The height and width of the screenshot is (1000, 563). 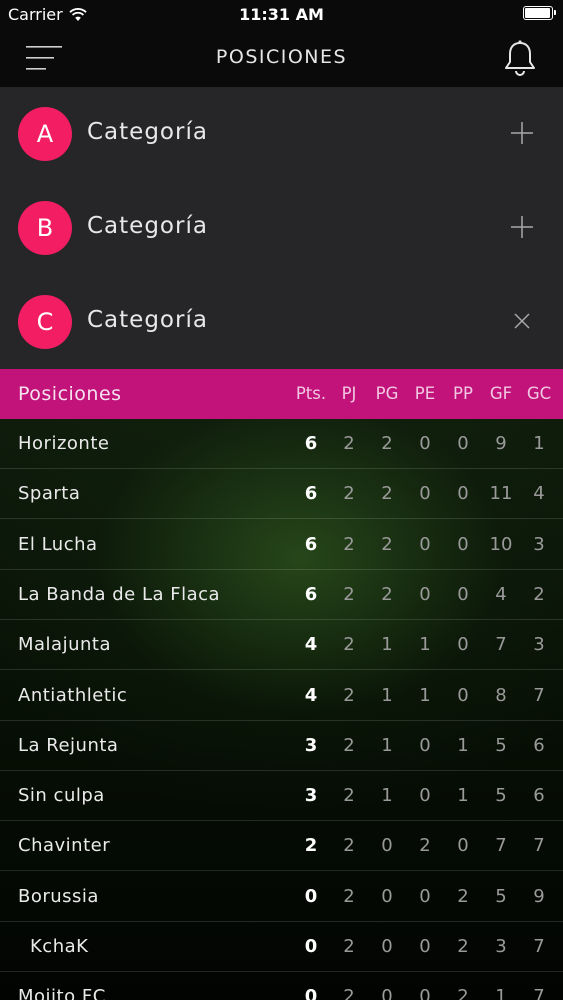 I want to click on clock: 11:31 AM, so click(x=281, y=14).